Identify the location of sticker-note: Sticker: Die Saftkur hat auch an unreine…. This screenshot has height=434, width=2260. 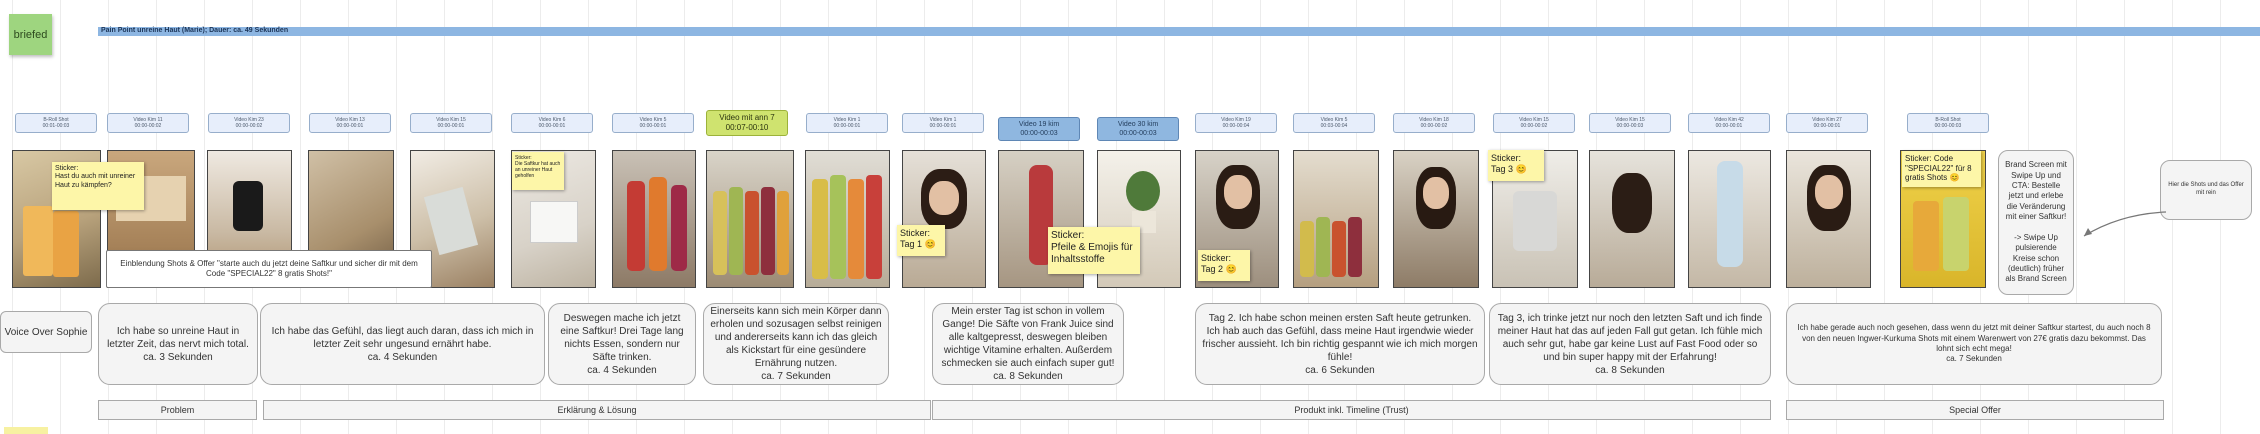
(538, 171).